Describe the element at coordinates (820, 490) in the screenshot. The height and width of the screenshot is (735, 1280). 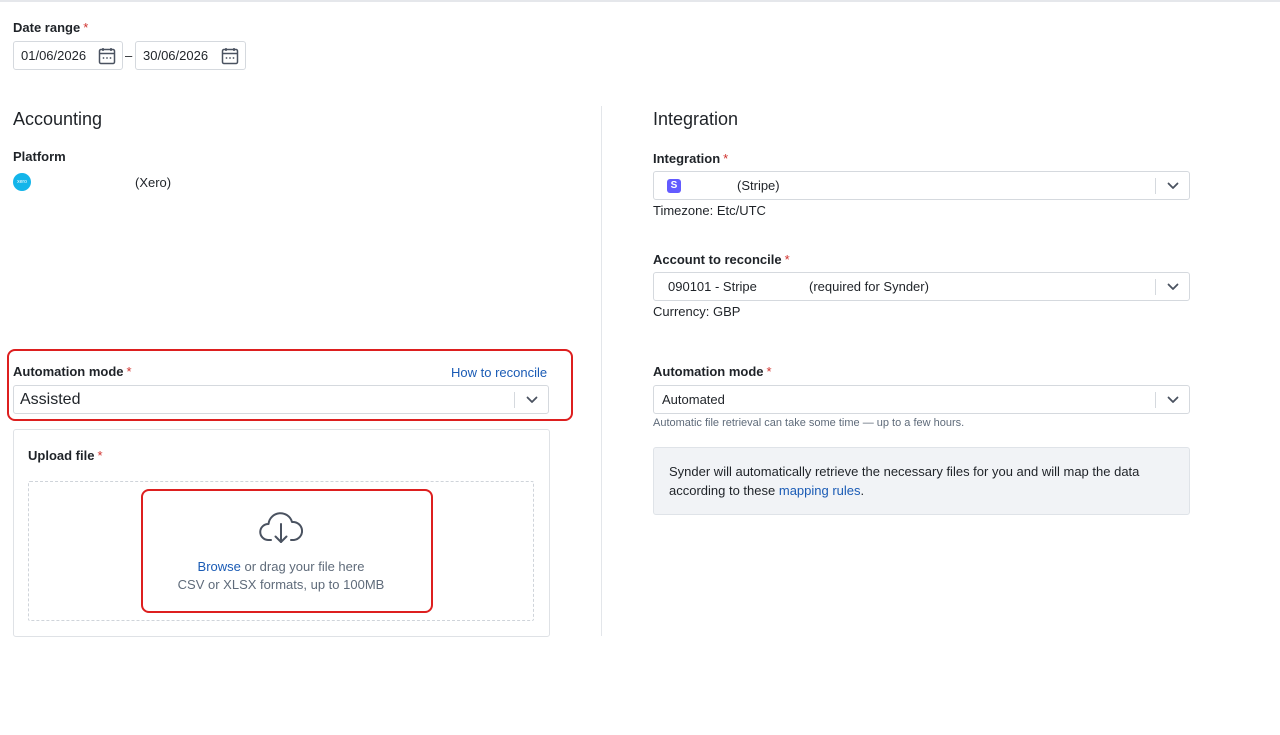
I see `mapping-rules-link: mapping rules` at that location.